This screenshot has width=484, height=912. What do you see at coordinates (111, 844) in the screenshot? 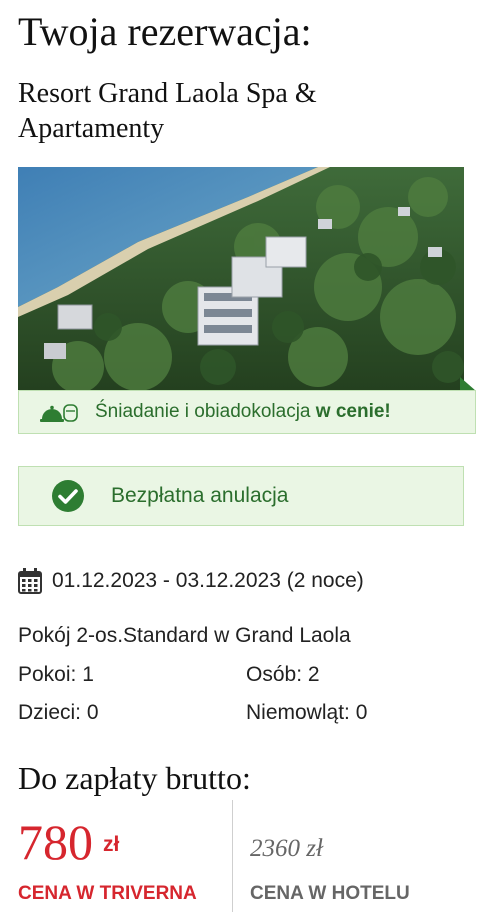
I see `triverna-price-currency: zł` at bounding box center [111, 844].